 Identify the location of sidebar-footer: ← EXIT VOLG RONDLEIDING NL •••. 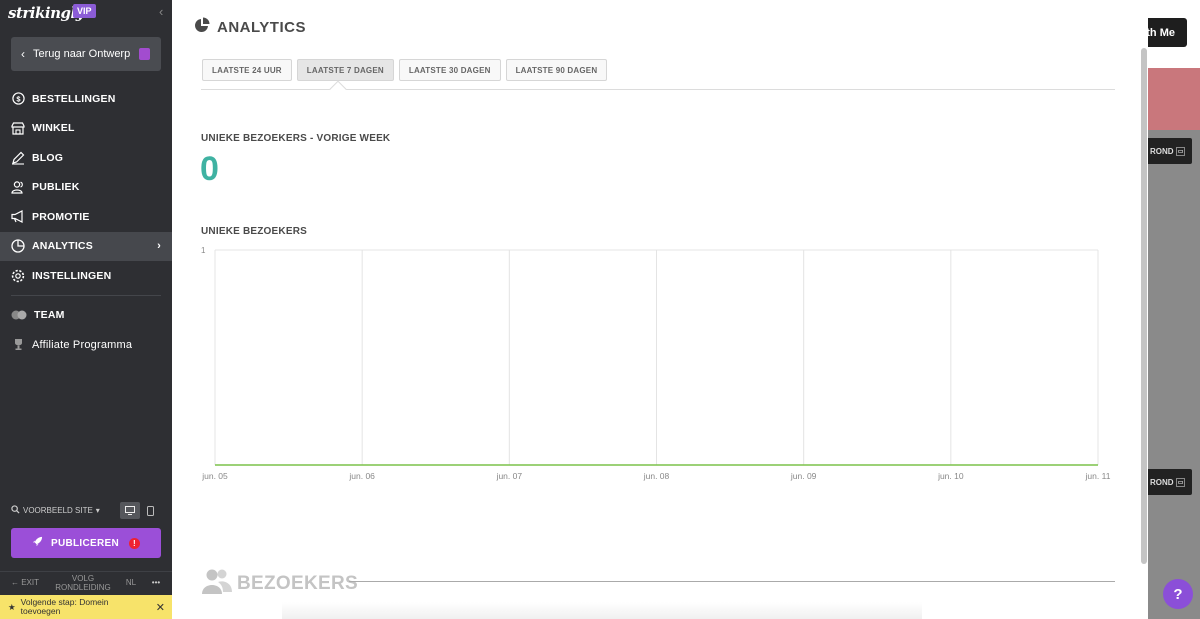
(86, 582).